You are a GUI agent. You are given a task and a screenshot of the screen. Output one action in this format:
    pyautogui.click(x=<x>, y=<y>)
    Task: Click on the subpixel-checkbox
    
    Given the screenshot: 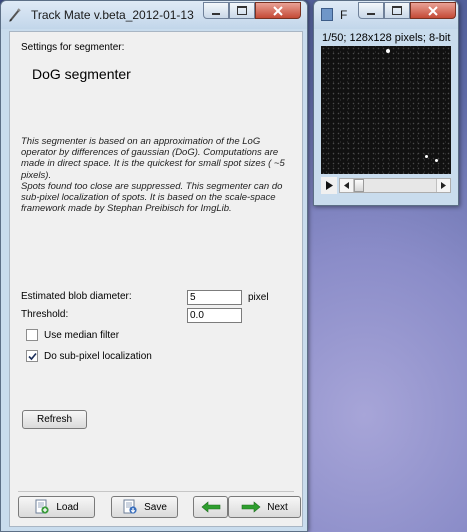 What is the action you would take?
    pyautogui.click(x=32, y=356)
    